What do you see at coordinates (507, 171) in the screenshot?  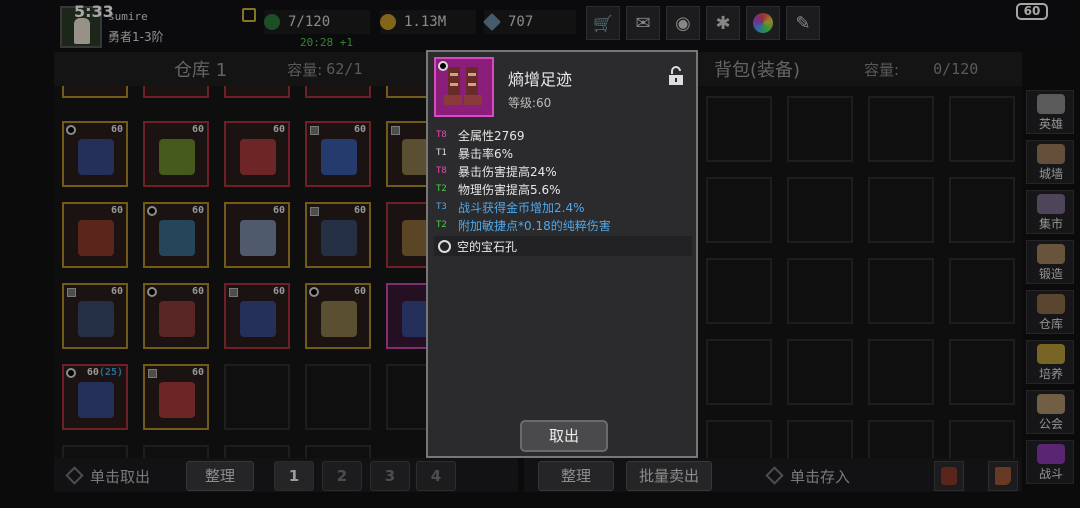 I see `attribute-text: 暴击伤害提高24%` at bounding box center [507, 171].